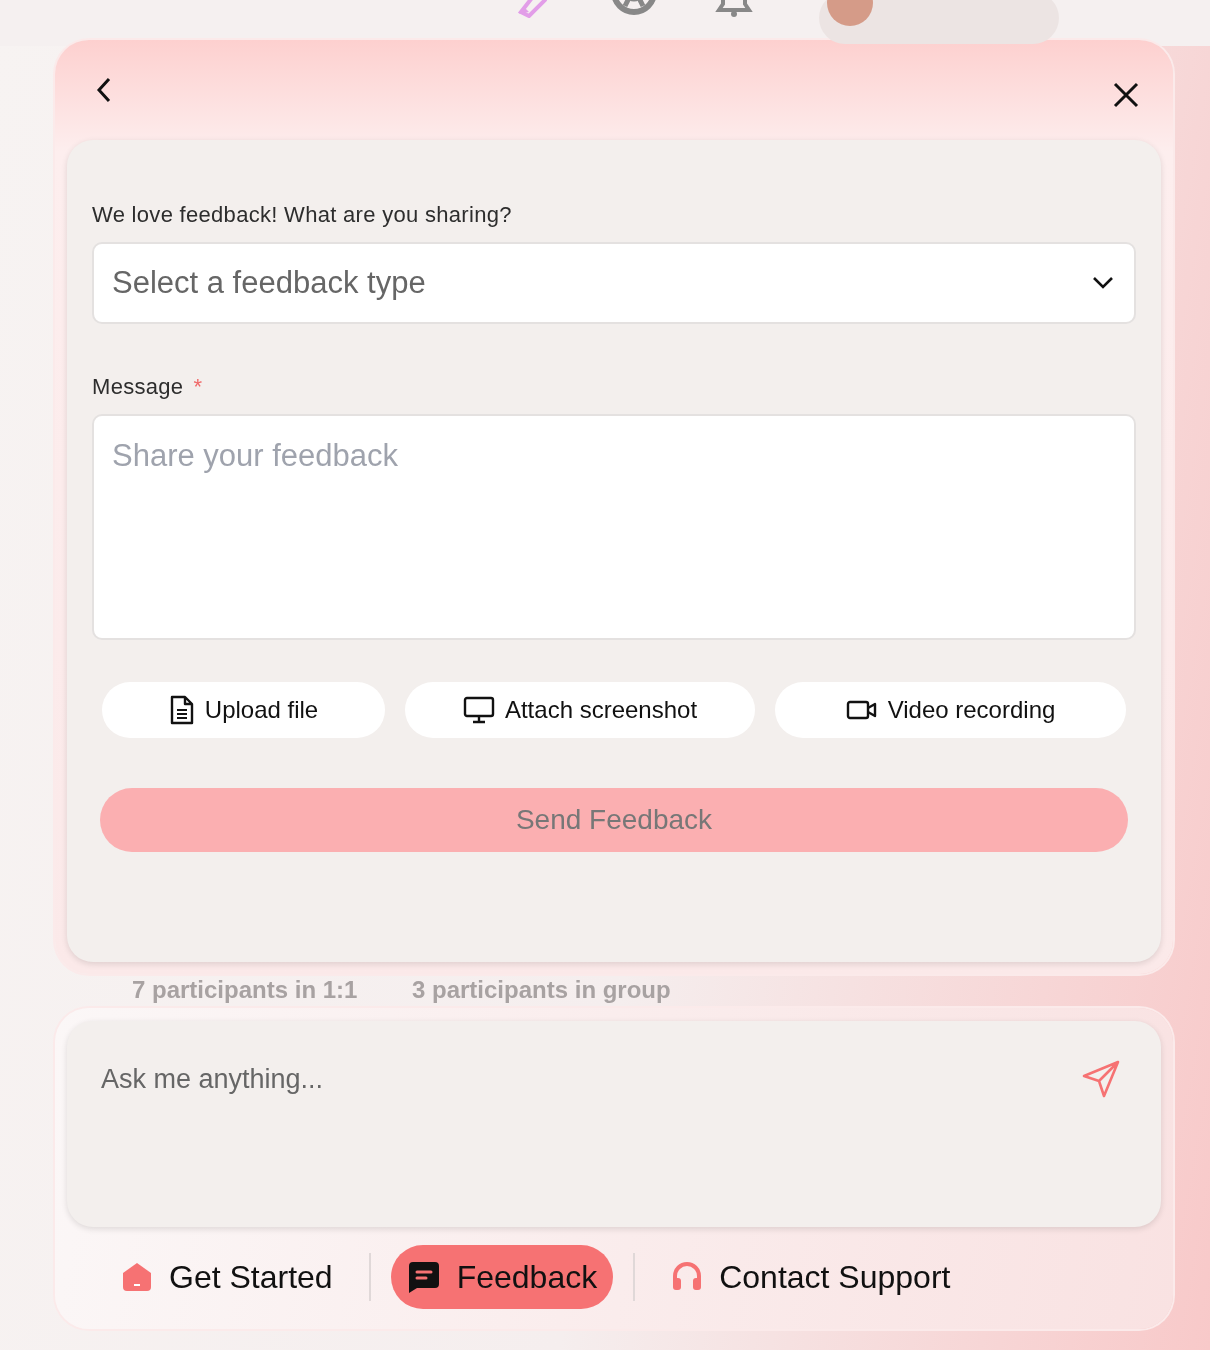  What do you see at coordinates (138, 387) in the screenshot?
I see `message-label: Message` at bounding box center [138, 387].